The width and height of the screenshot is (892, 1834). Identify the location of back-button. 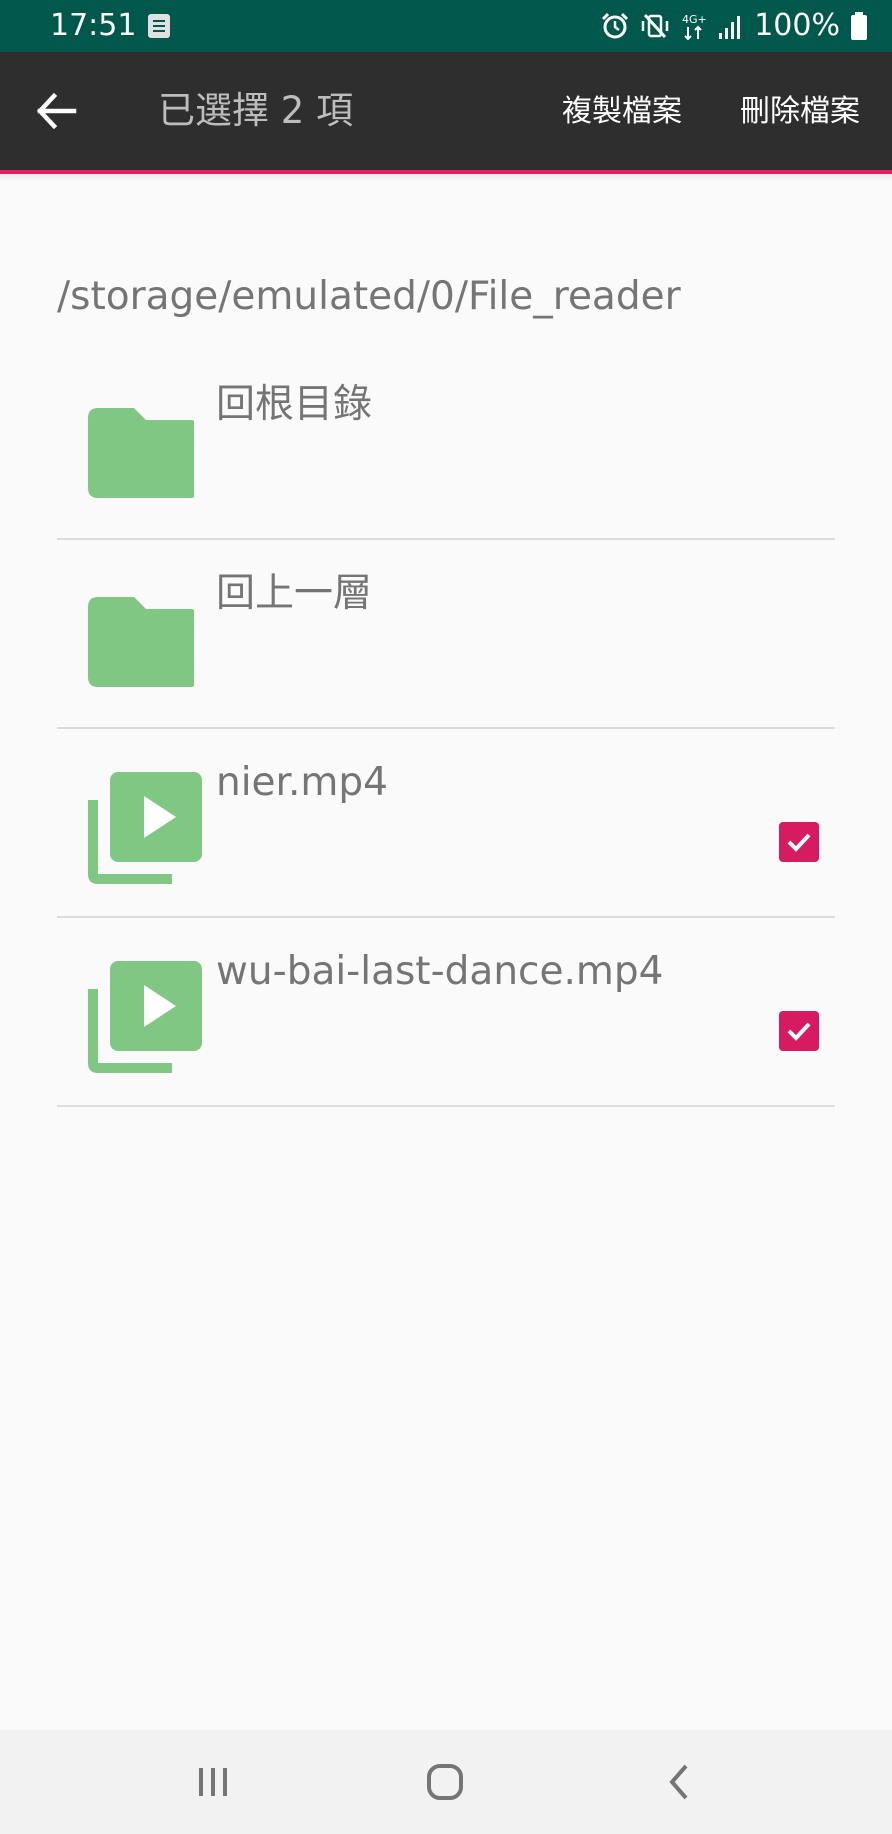
(57, 111).